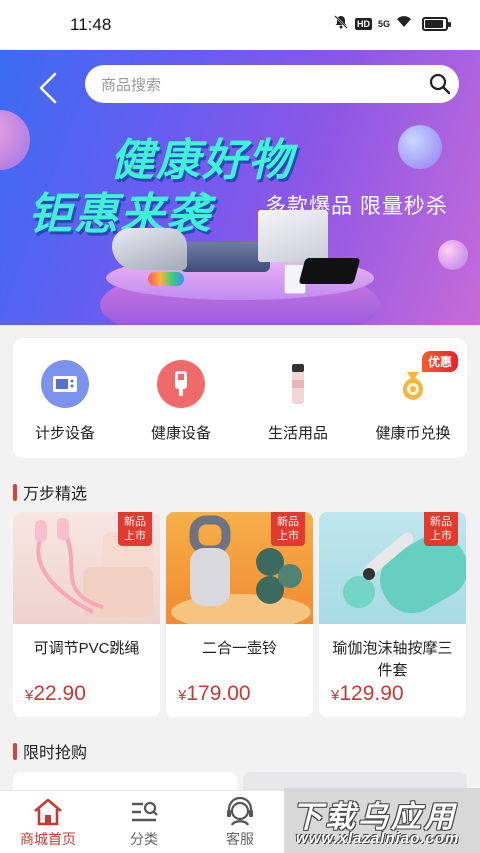 The image size is (480, 853). What do you see at coordinates (413, 433) in the screenshot?
I see `category-label: 健康币兑换` at bounding box center [413, 433].